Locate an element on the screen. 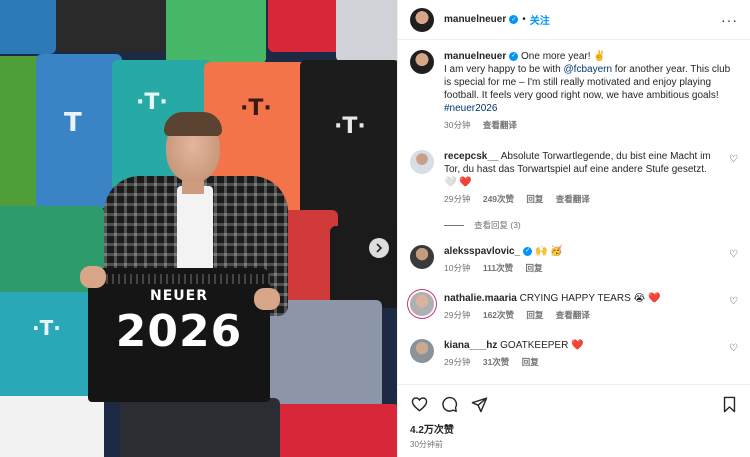 This screenshot has height=457, width=750. comment-icon is located at coordinates (449, 404).